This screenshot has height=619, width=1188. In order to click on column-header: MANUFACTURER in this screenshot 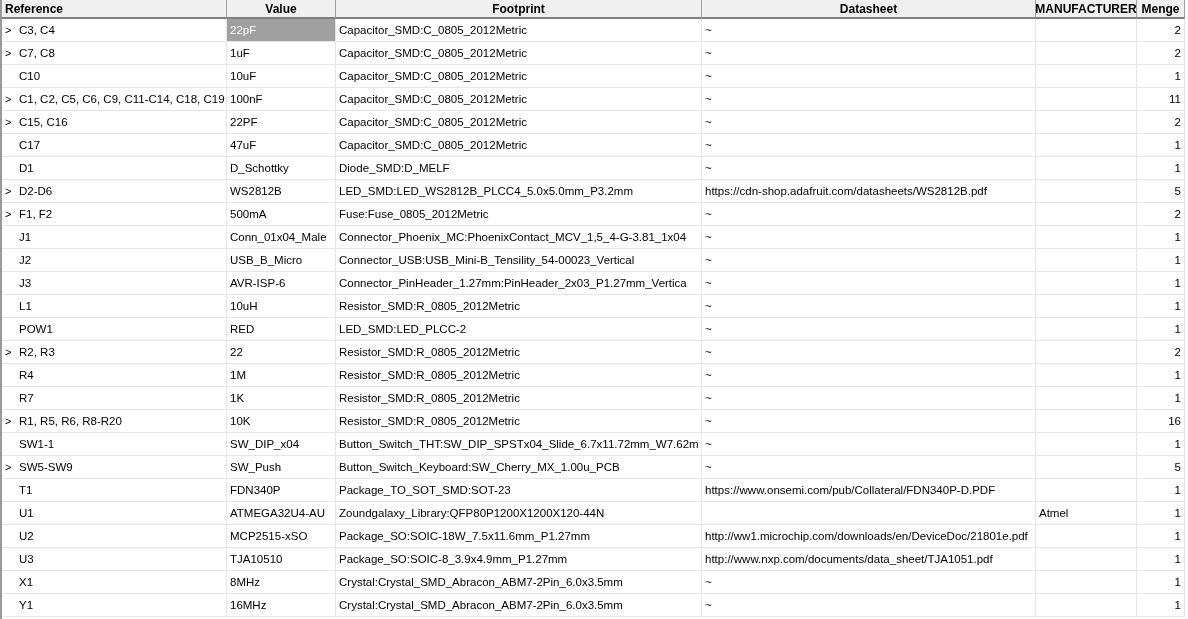, I will do `click(1086, 9)`.